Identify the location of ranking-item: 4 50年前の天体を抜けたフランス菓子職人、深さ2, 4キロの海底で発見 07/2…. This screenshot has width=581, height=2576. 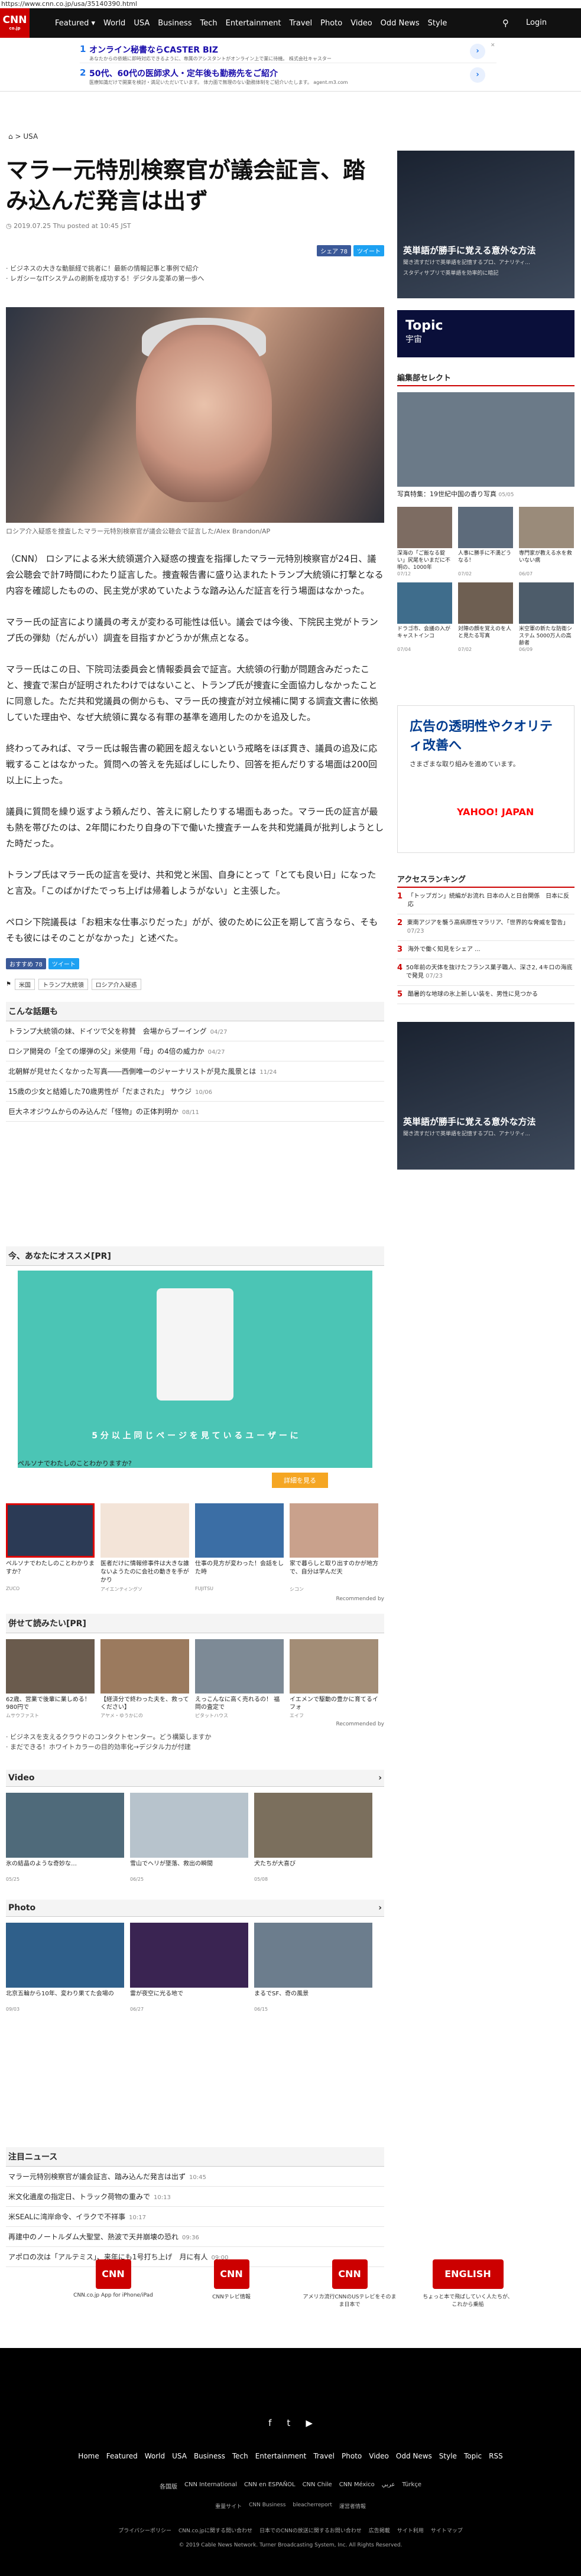
(486, 973).